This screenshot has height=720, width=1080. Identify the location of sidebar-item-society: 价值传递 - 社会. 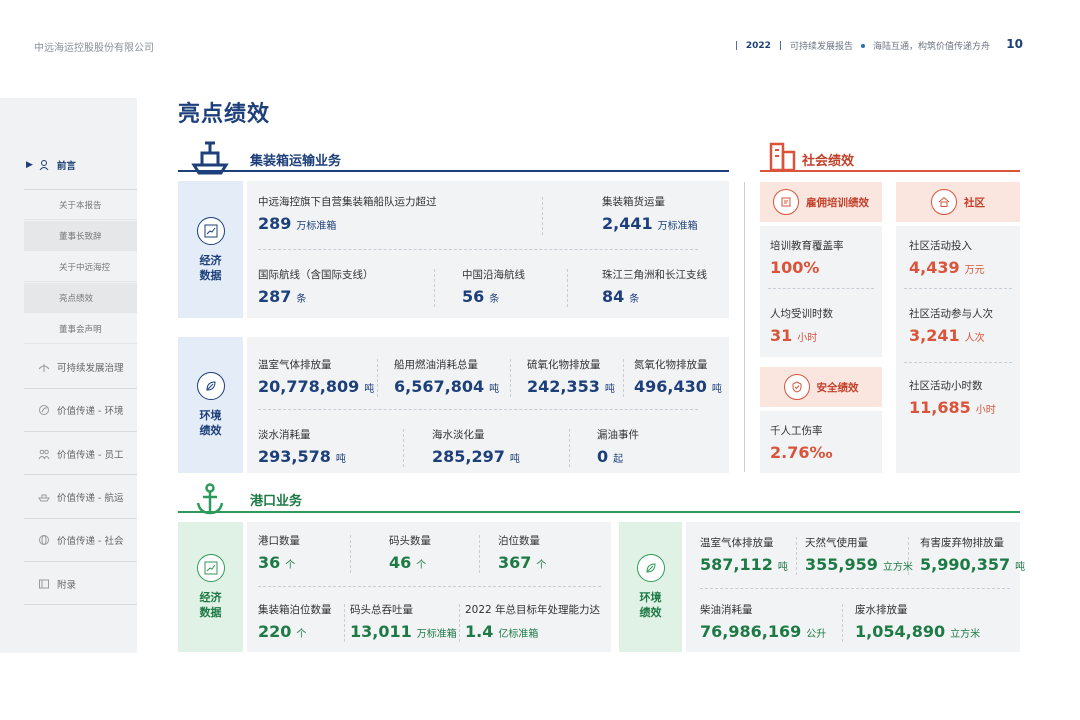
(68, 540).